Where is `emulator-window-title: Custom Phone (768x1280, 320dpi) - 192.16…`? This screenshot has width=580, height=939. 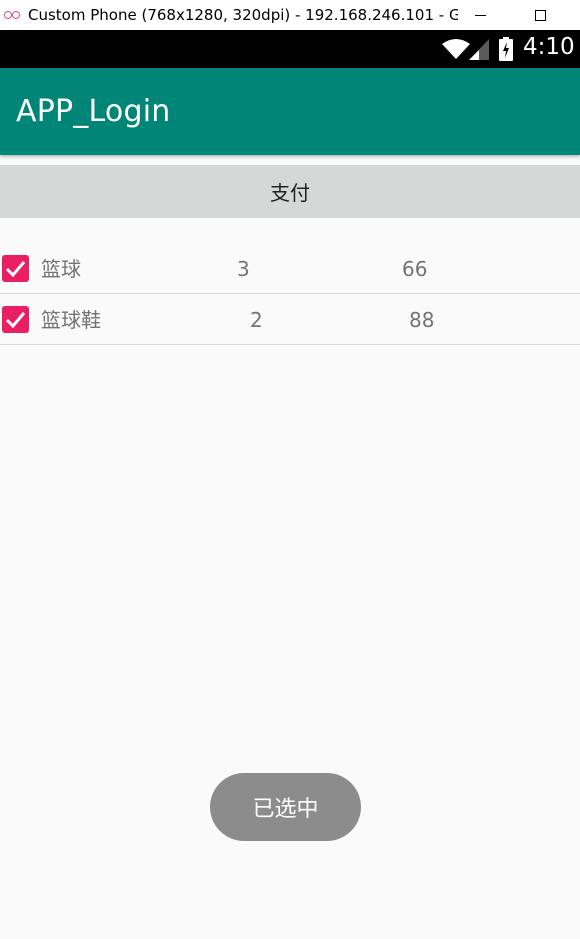 emulator-window-title: Custom Phone (768x1280, 320dpi) - 192.16… is located at coordinates (243, 15).